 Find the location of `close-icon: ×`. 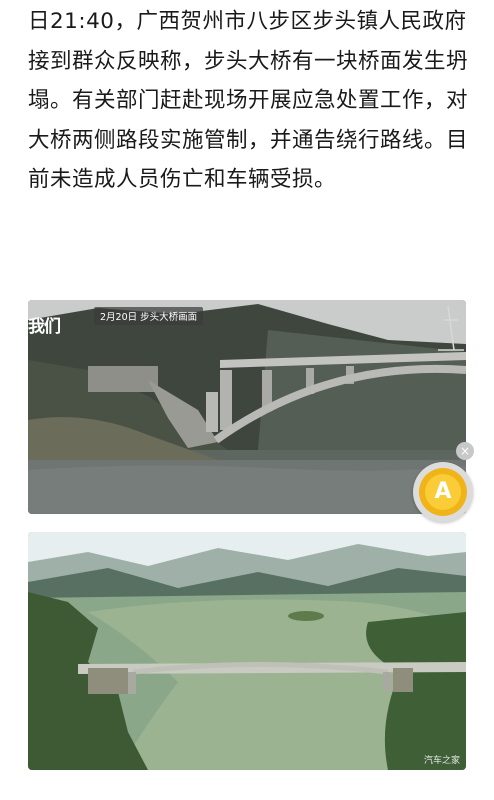

close-icon: × is located at coordinates (465, 451).